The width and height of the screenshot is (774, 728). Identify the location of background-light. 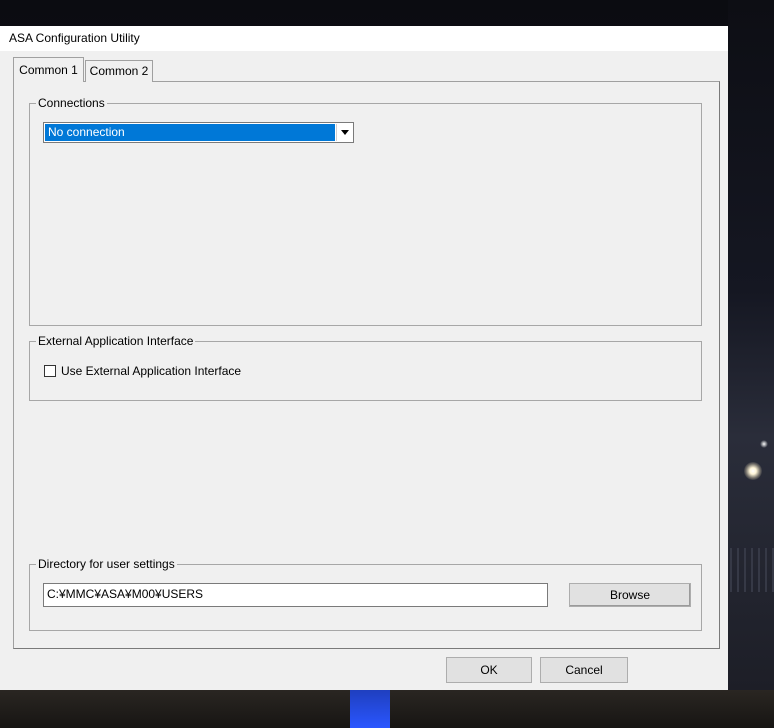
(753, 471).